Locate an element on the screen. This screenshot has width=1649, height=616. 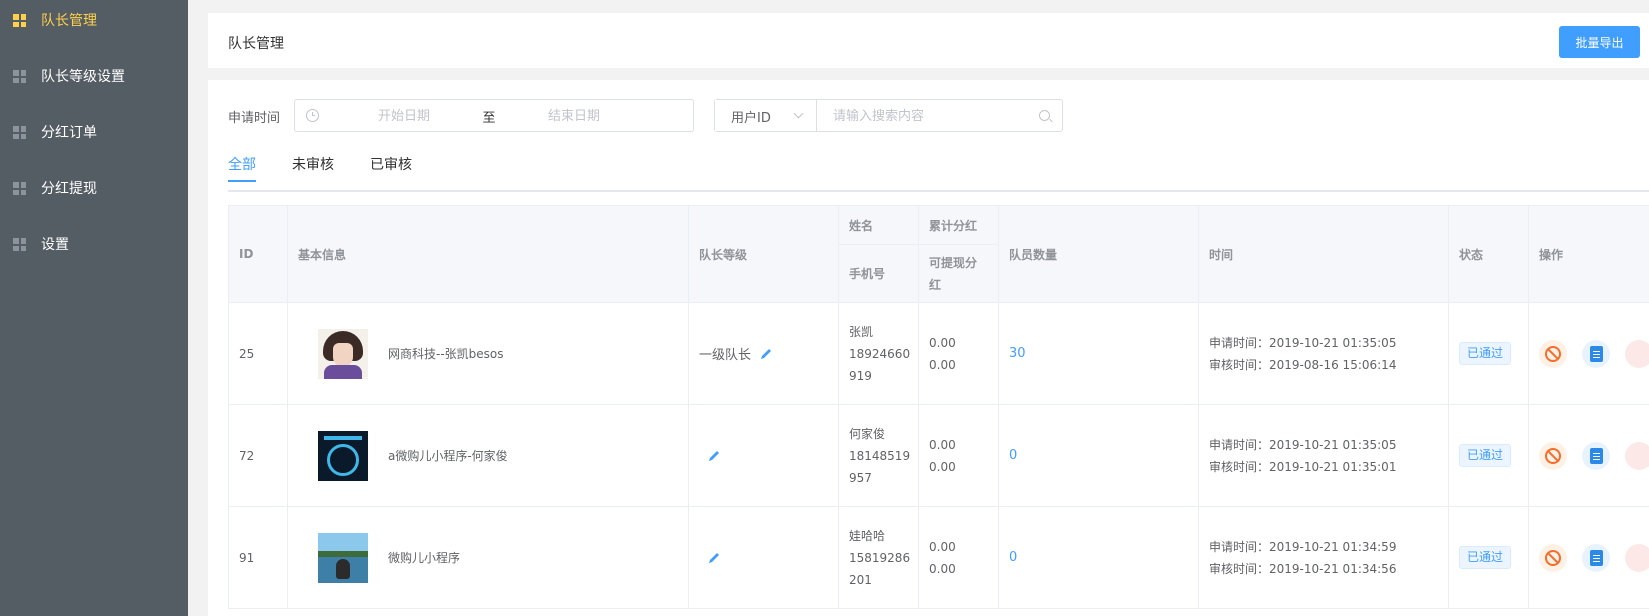
column-header-member-count: 队员数量 is located at coordinates (1098, 254).